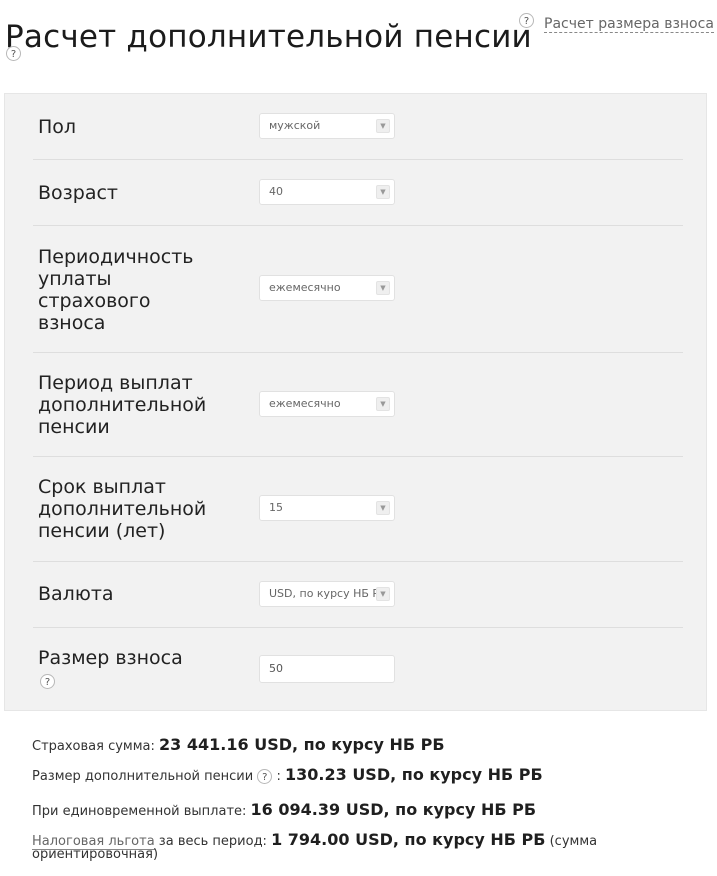  Describe the element at coordinates (78, 193) in the screenshot. I see `age-label: Возраст` at that location.